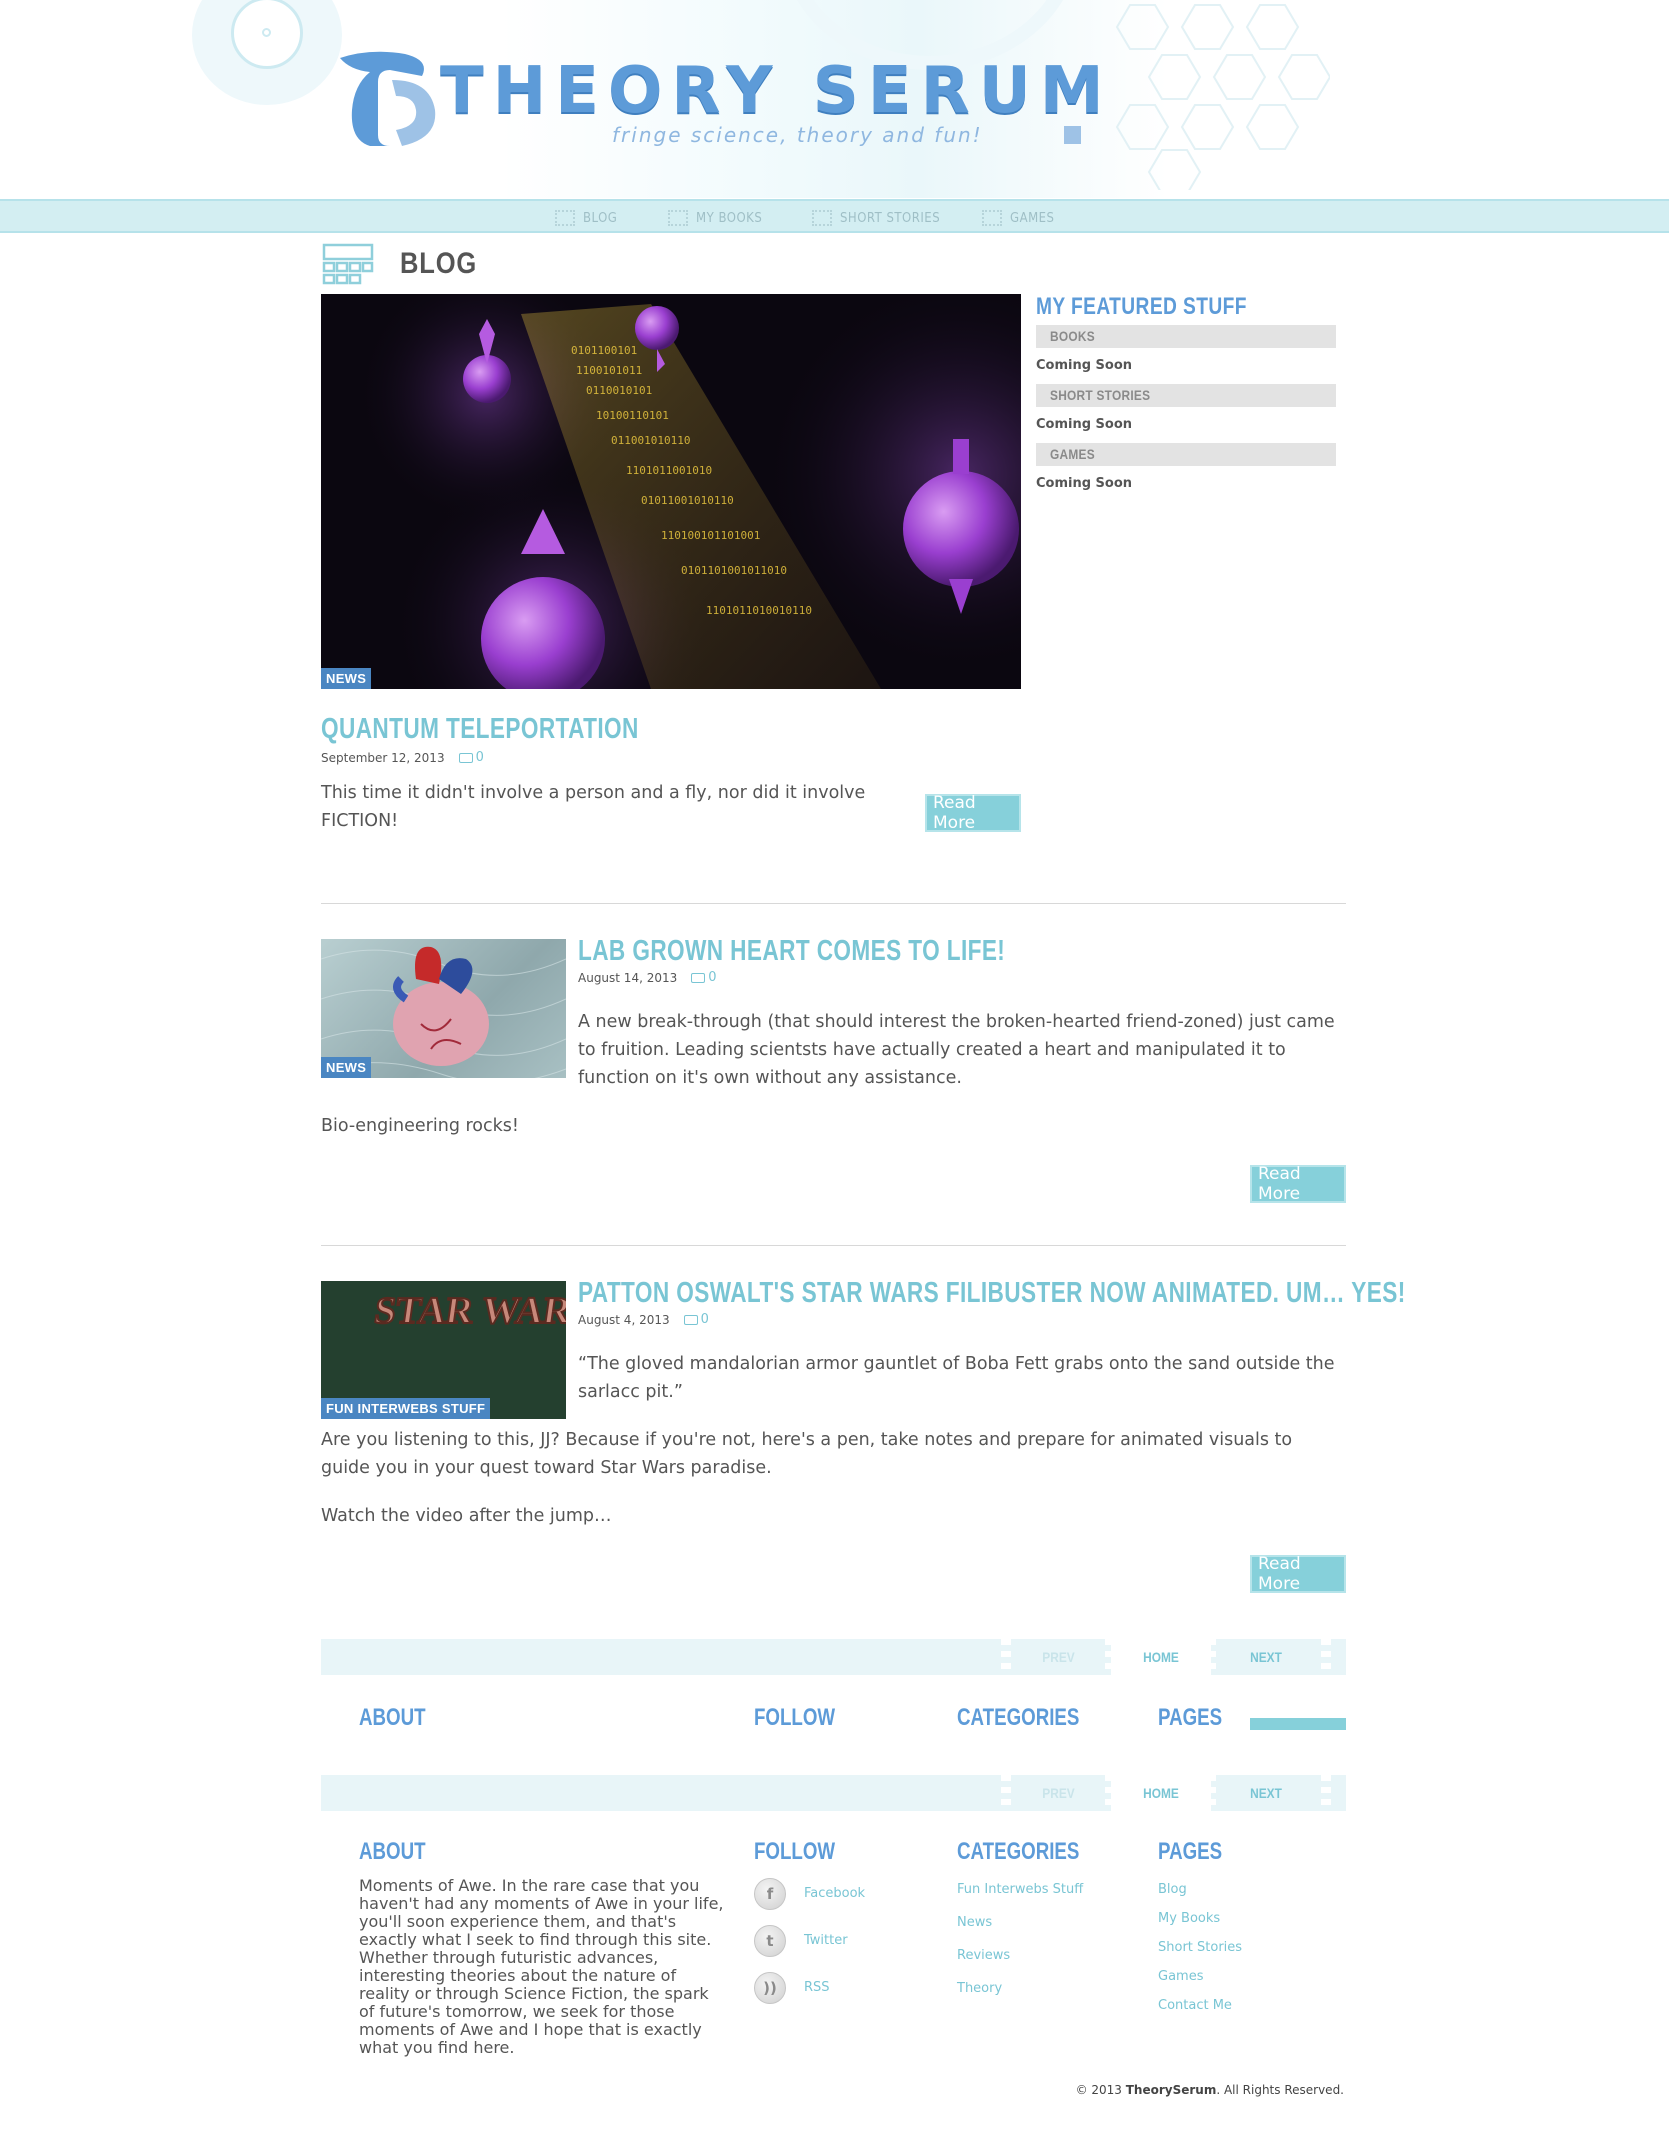  I want to click on post-date: August 4, 2013, so click(624, 1319).